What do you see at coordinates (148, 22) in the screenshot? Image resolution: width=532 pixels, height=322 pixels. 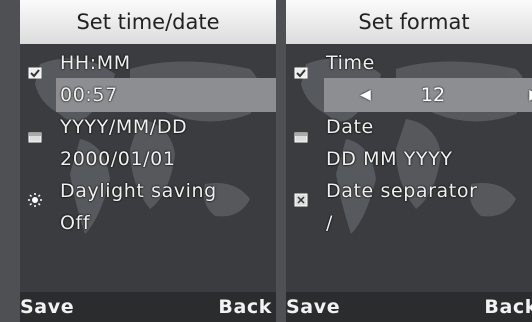 I see `page-title: Set time/date` at bounding box center [148, 22].